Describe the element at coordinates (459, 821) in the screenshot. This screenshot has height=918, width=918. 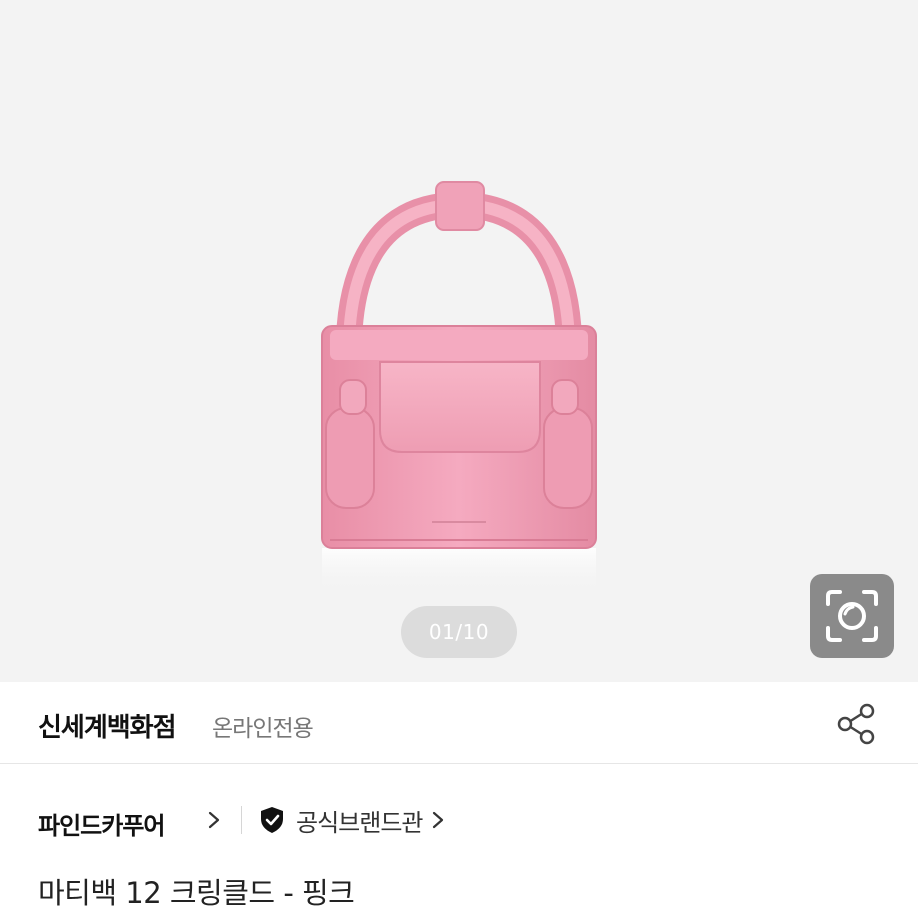
I see `brand-row: 파인드카푸어 공식브랜드관` at that location.